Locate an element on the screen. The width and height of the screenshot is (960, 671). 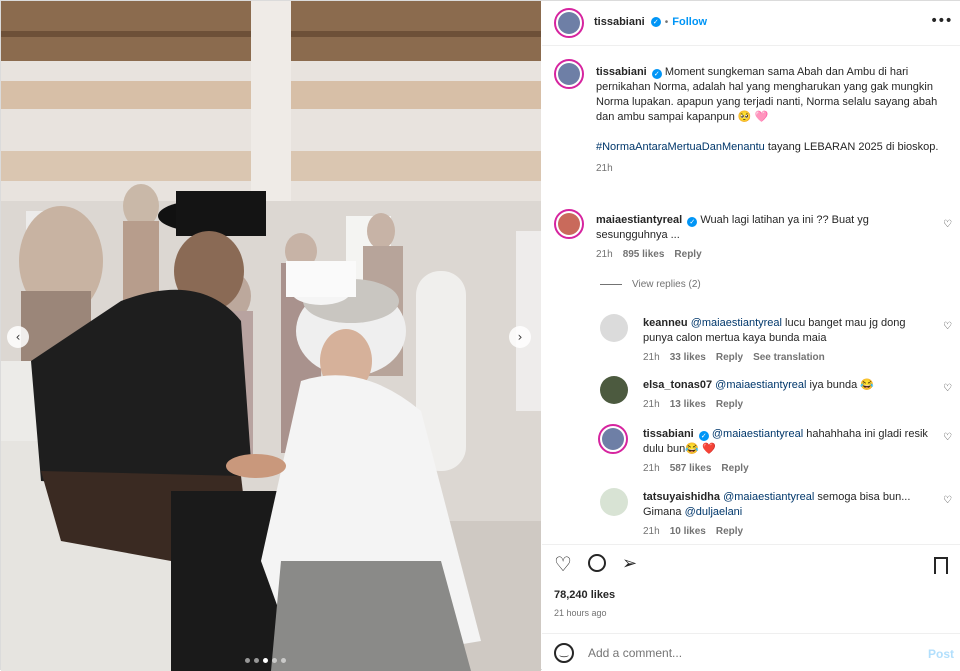
view-replies-label: View replies (2) is located at coordinates (666, 284).